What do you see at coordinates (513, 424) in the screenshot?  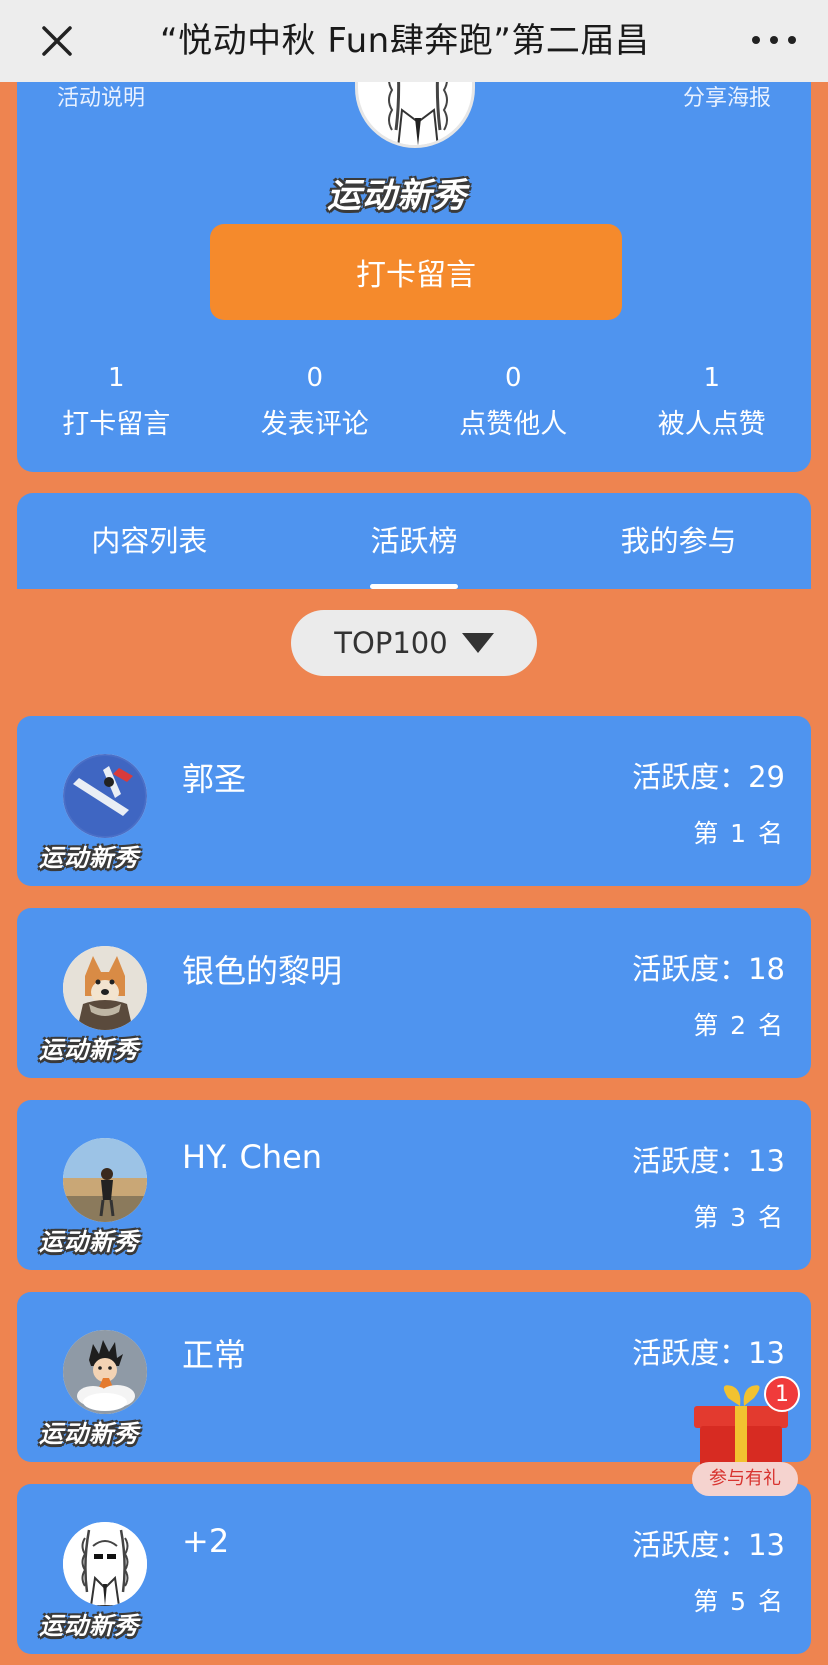 I see `stat-label: 点赞他人` at bounding box center [513, 424].